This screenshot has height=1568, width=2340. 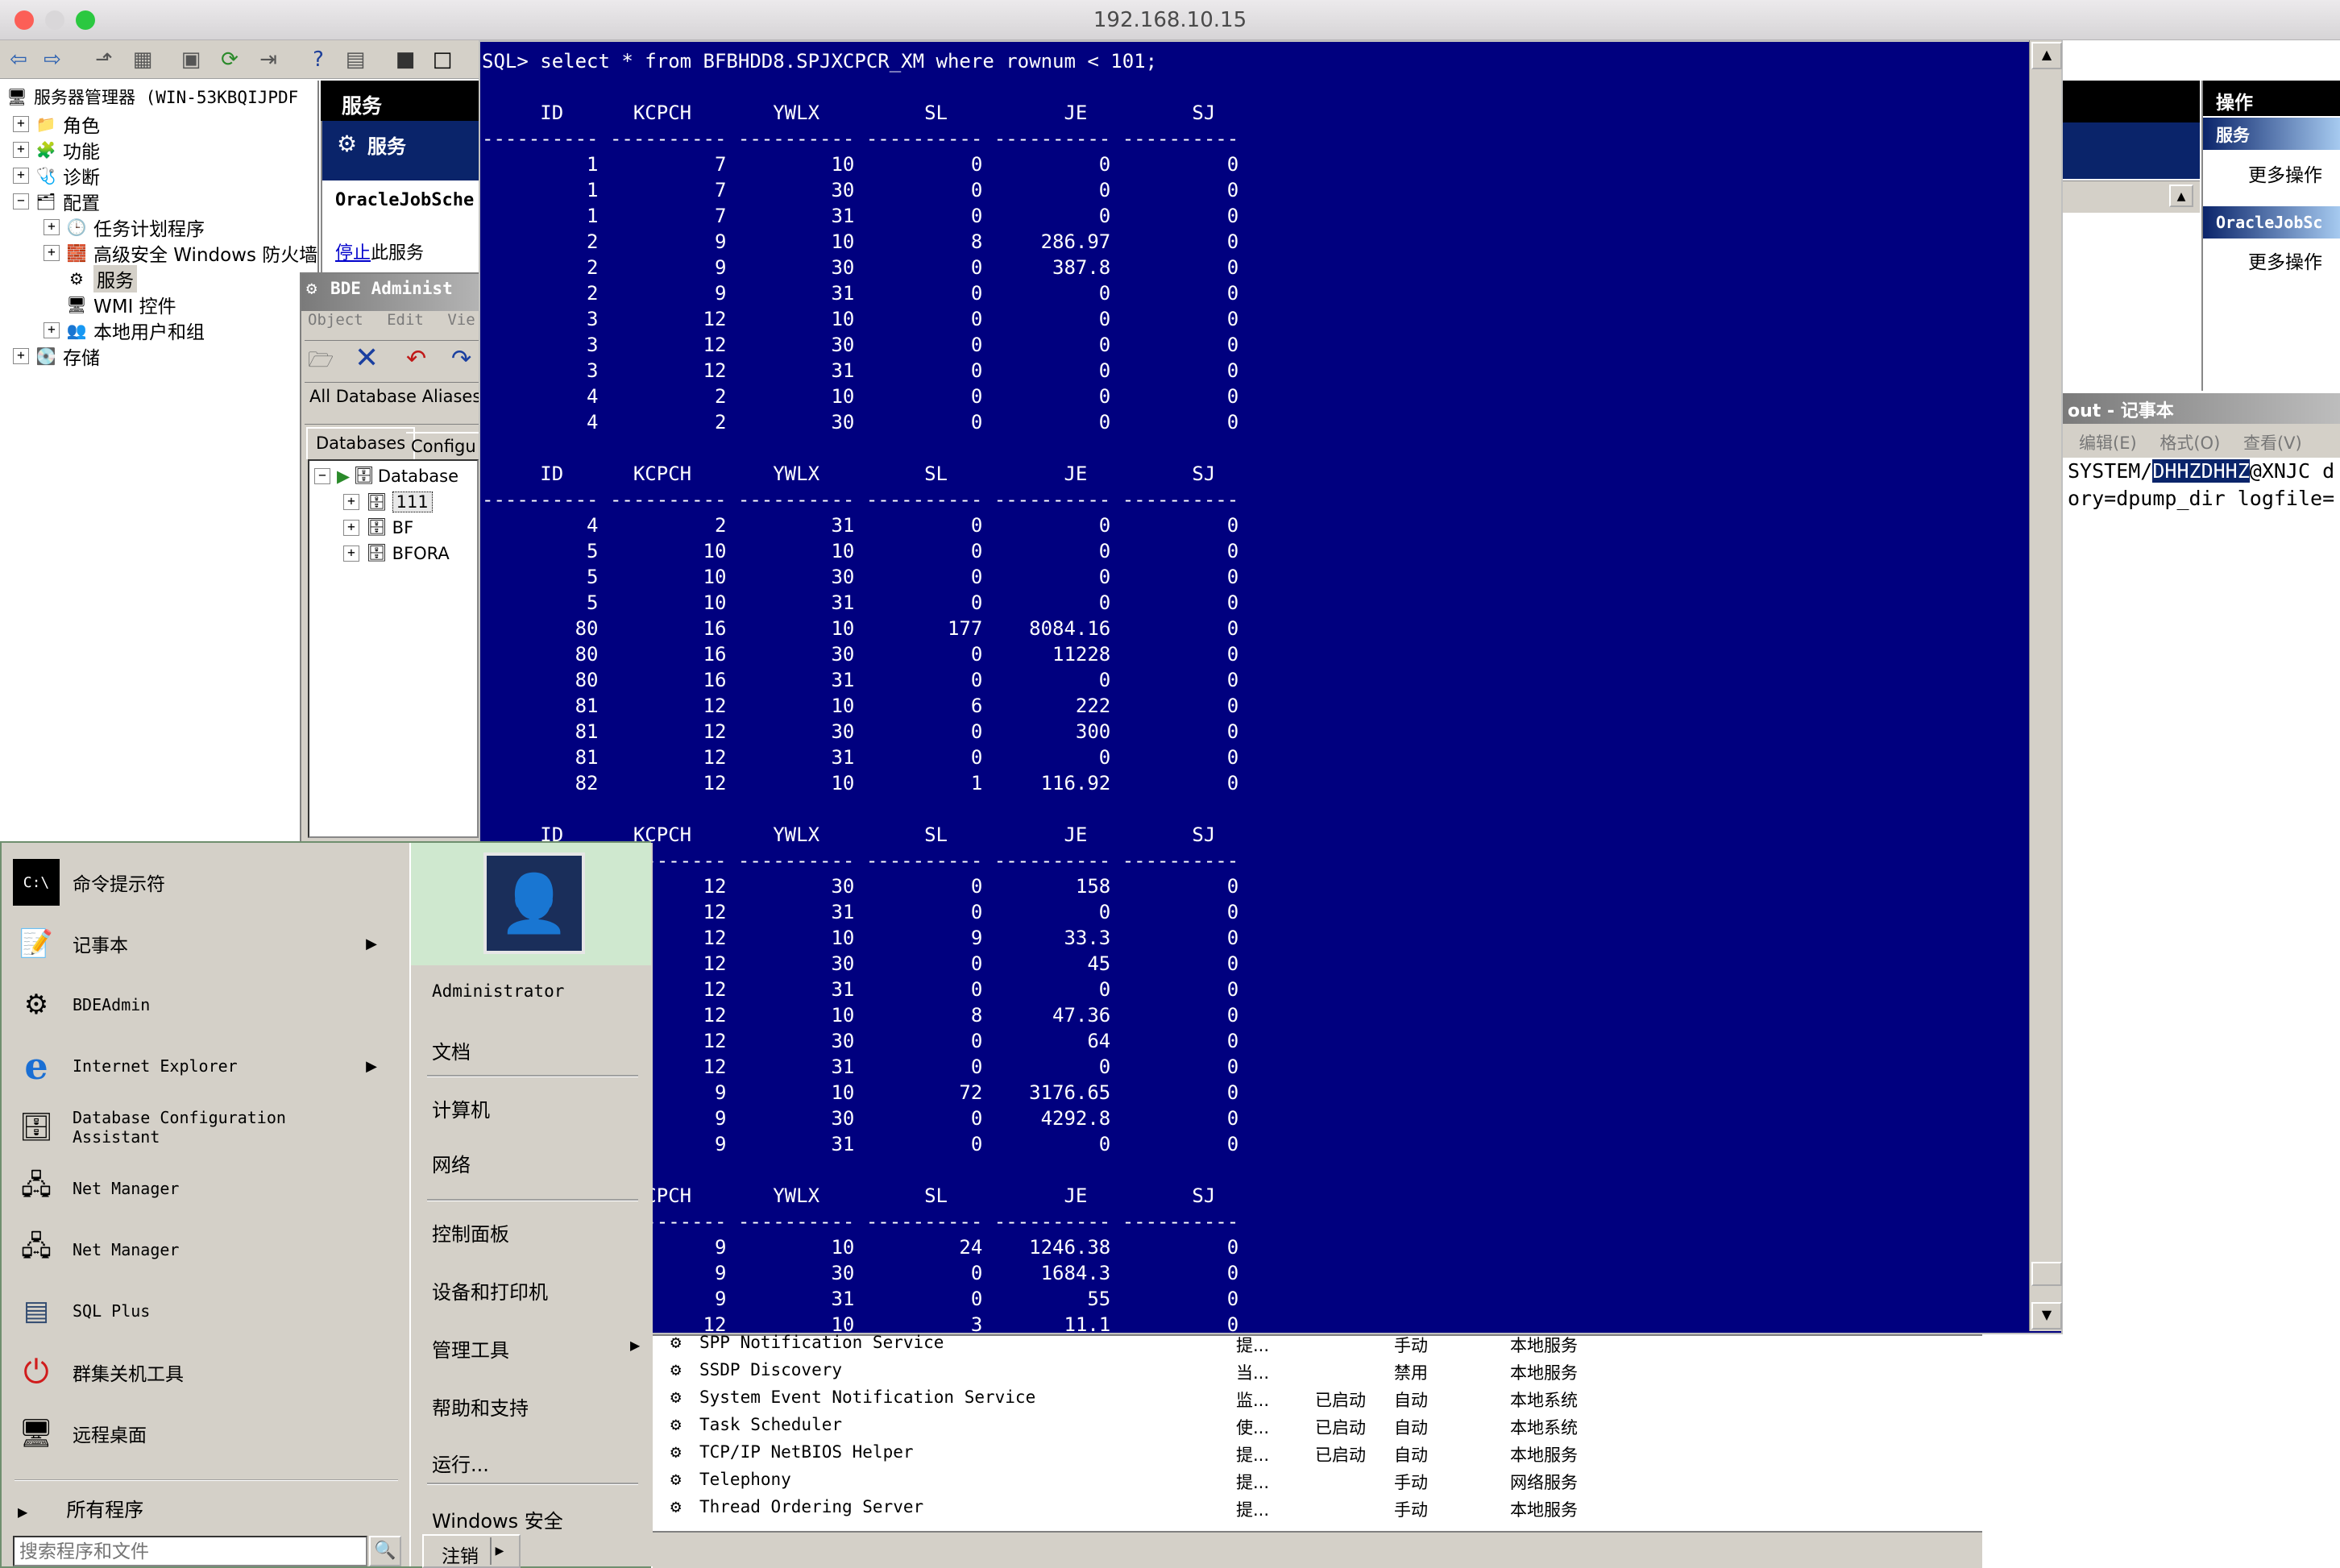 I want to click on start-menu-place: 计算机, so click(x=461, y=1108).